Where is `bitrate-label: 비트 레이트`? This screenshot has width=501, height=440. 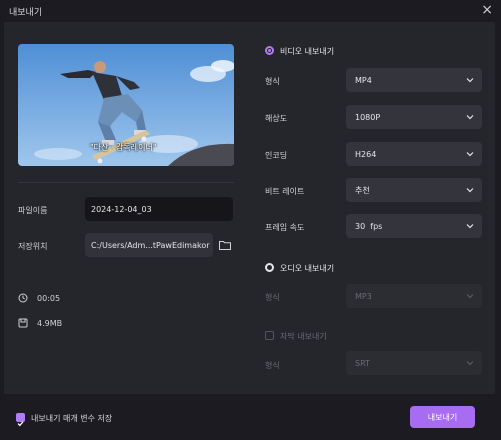
bitrate-label: 비트 레이트 is located at coordinates (285, 191).